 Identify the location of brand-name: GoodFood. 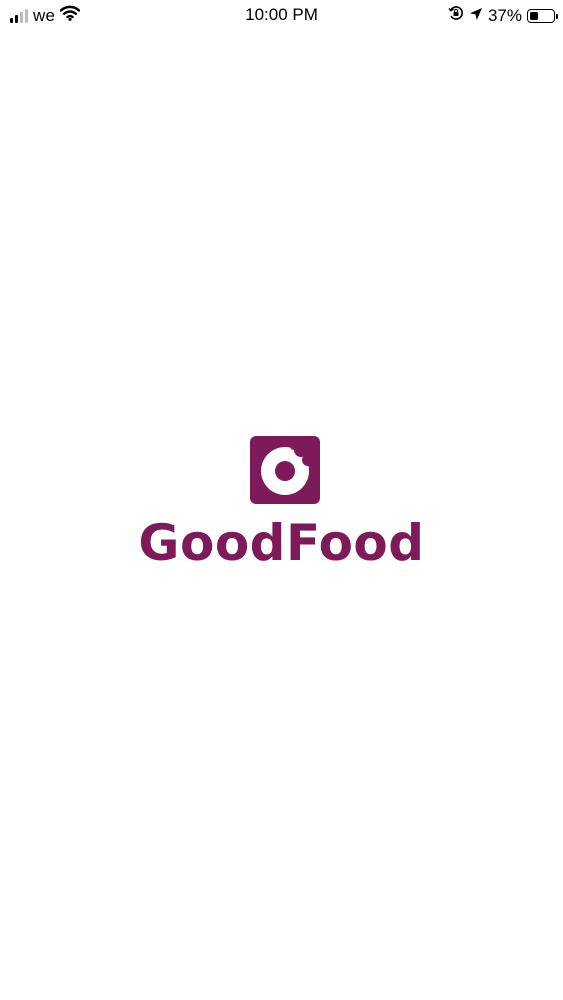
(281, 543).